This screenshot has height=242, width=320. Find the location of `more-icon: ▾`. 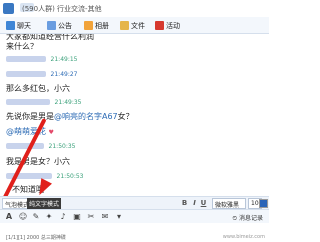

more-icon: ▾ is located at coordinates (119, 217).